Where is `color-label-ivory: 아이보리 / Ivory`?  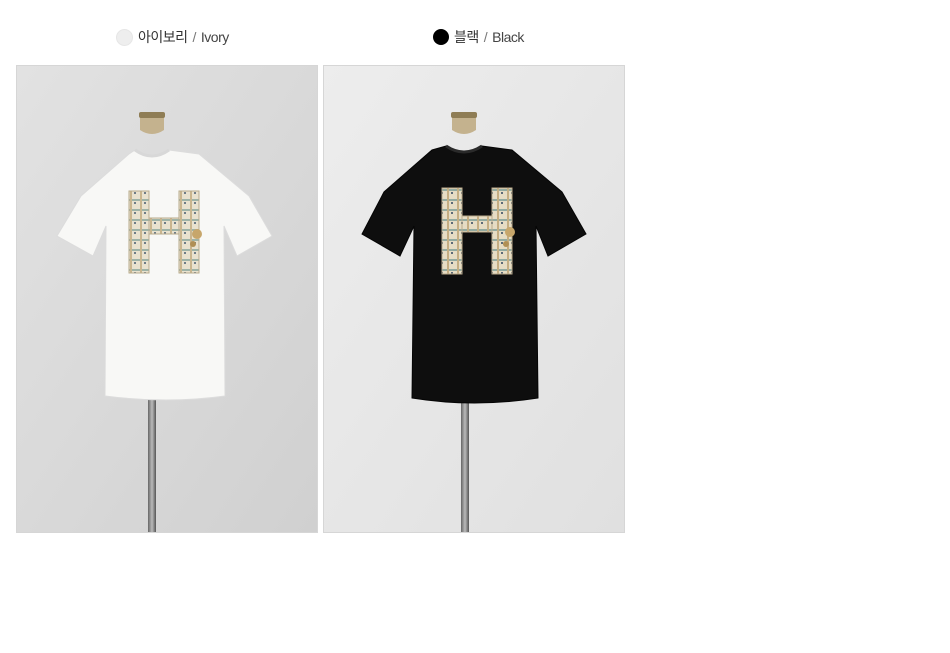 color-label-ivory: 아이보리 / Ivory is located at coordinates (172, 37).